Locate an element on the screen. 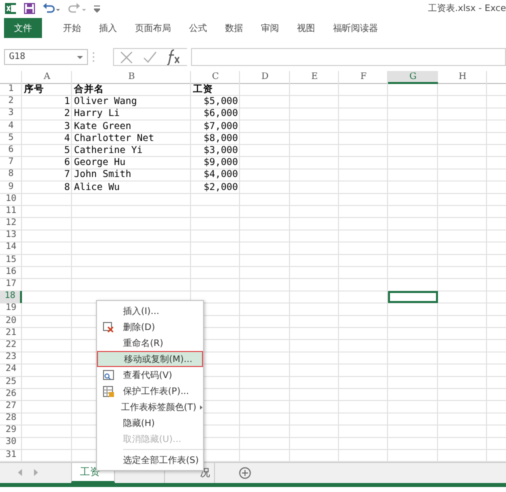 Image resolution: width=506 pixels, height=492 pixels. table-cell-text: 3 is located at coordinates (67, 126).